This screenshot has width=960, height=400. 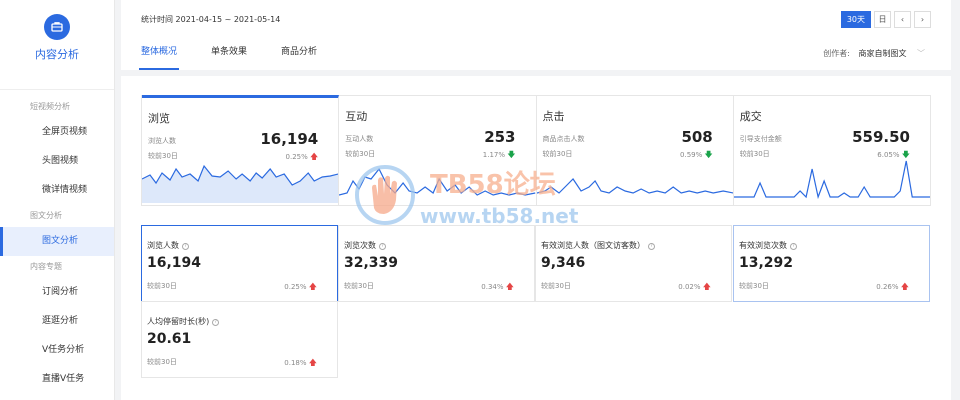 What do you see at coordinates (241, 150) in the screenshot?
I see `overview-card-browse: 浏览 浏览人数 16,194 较前30日 0.25% 🡅` at bounding box center [241, 150].